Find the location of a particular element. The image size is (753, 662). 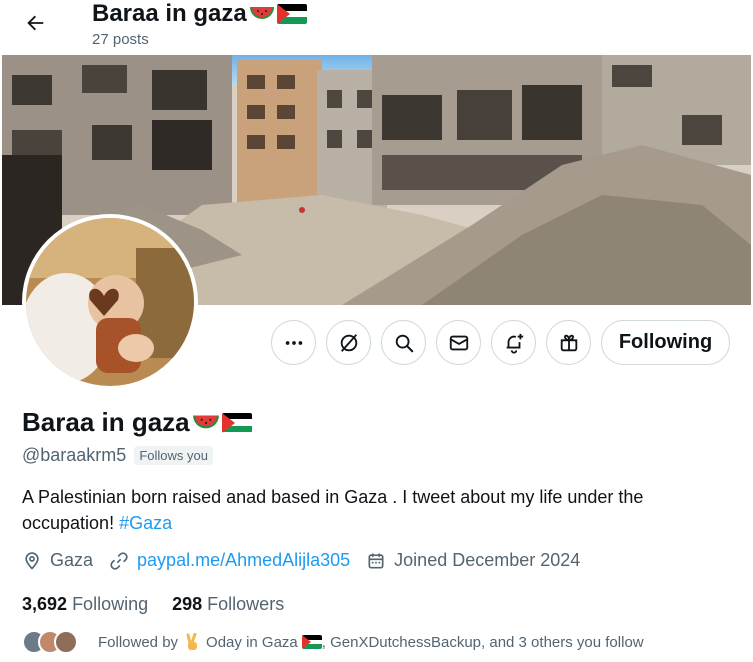

location-item: Gaza is located at coordinates (57, 560).